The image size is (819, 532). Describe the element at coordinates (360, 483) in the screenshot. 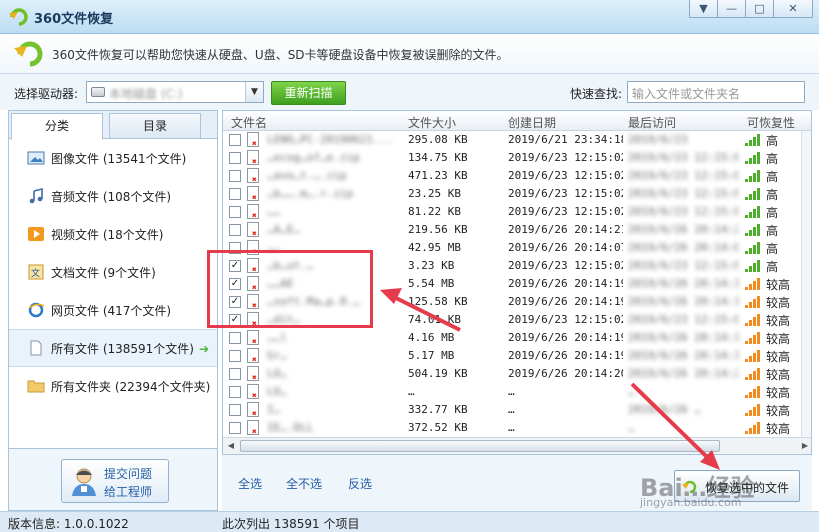

I see `invert-selection-link: 反选` at that location.